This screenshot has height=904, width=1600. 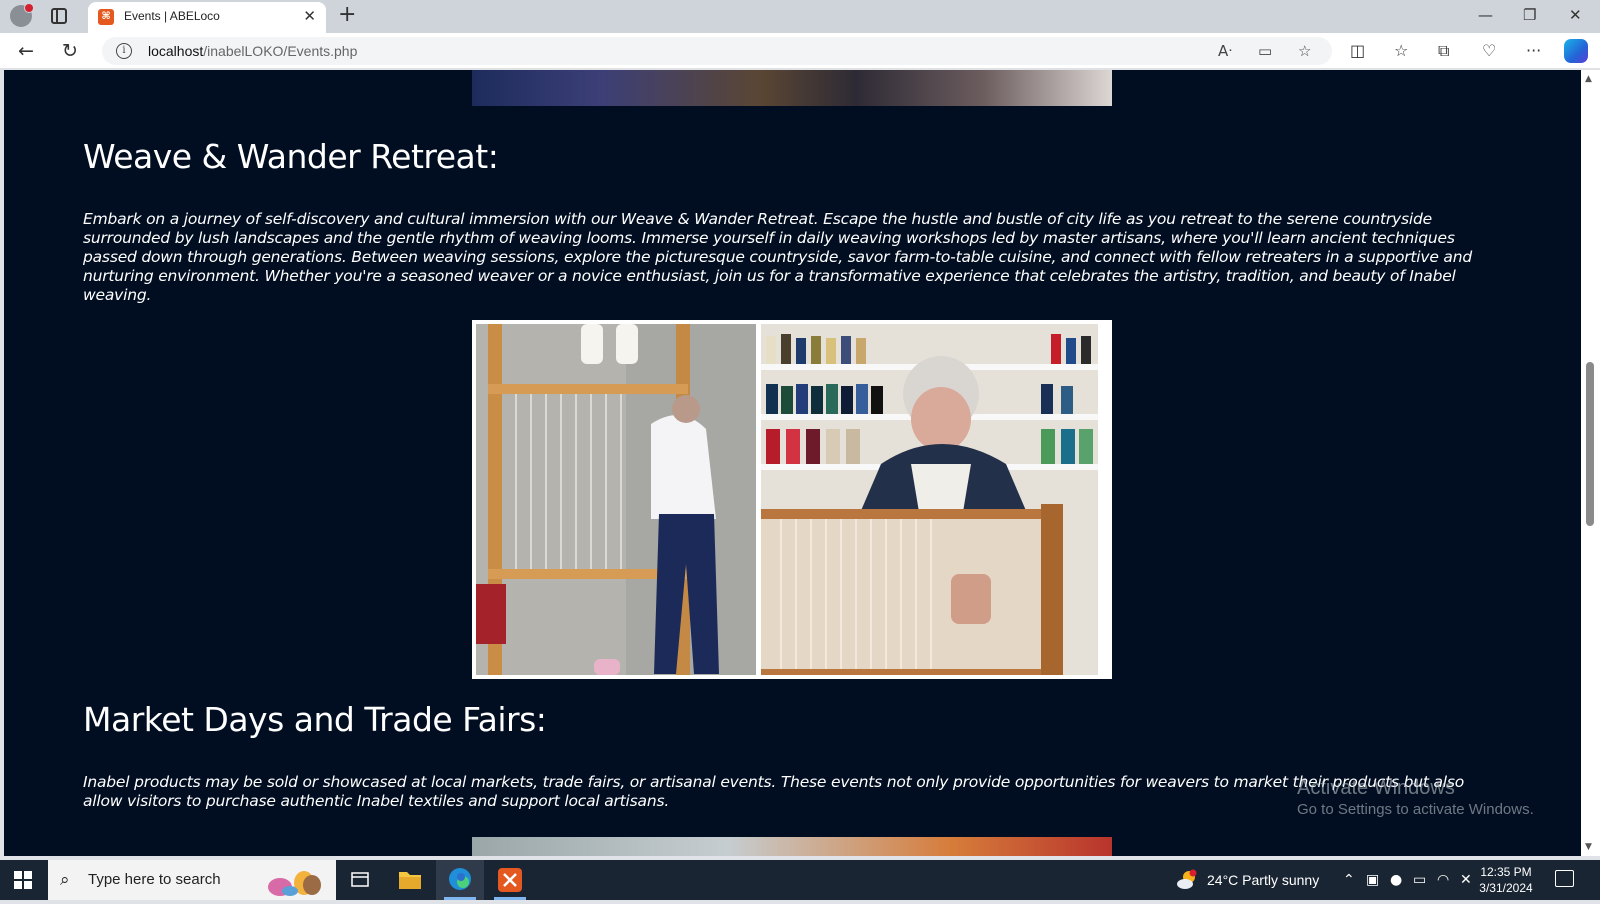 I want to click on collections-icon: ⧉, so click(x=1443, y=51).